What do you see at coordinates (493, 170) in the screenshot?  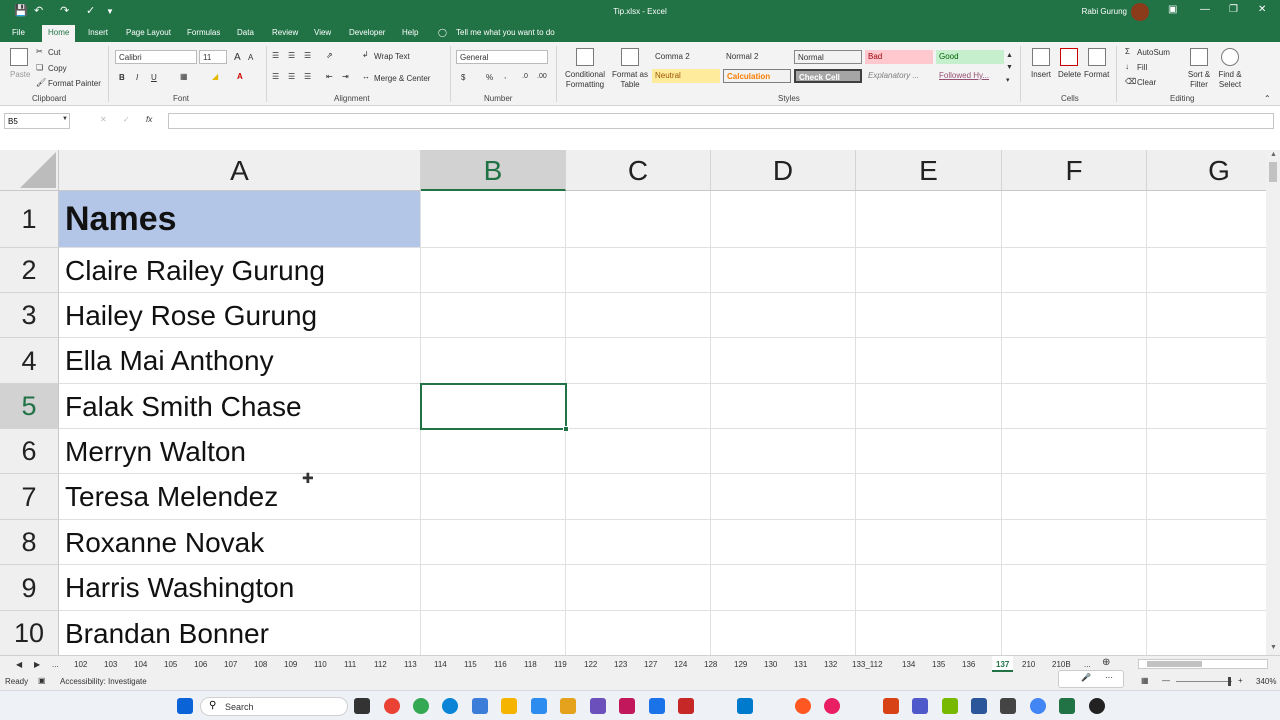 I see `column-header-b: B` at bounding box center [493, 170].